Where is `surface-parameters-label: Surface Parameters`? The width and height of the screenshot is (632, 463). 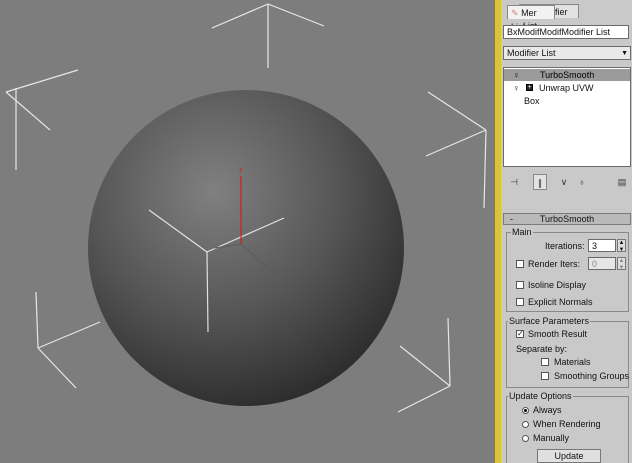
surface-parameters-label: Surface Parameters is located at coordinates (549, 321).